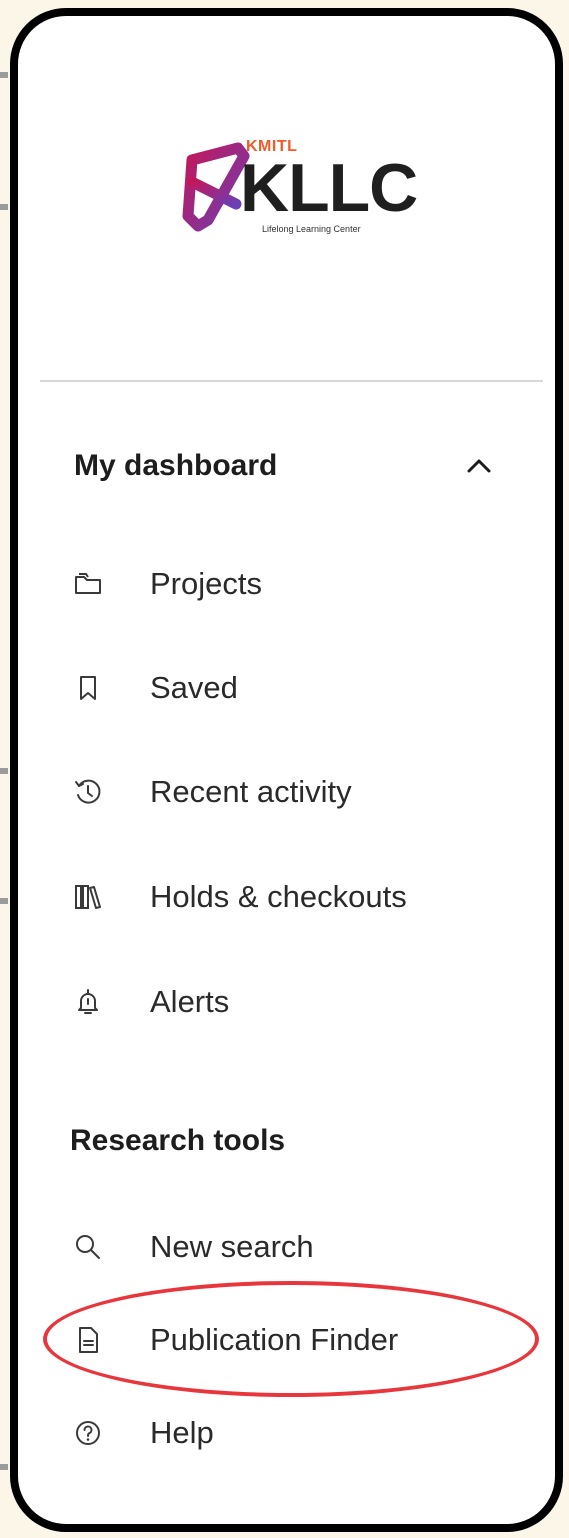 This screenshot has height=1538, width=569. I want to click on menu-item-holds-checkouts: Holds & checkouts, so click(296, 897).